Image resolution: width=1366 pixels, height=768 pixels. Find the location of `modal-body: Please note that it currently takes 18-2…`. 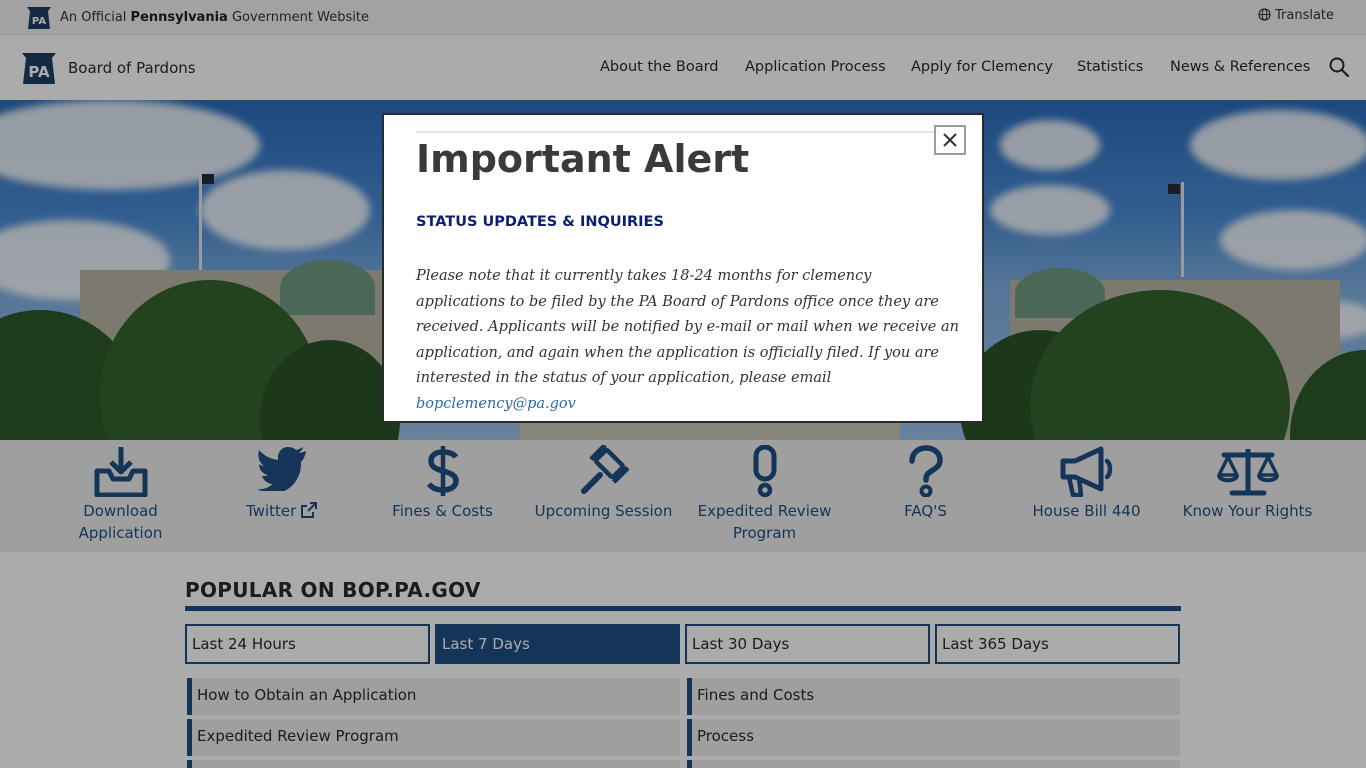

modal-body: Please note that it currently takes 18-2… is located at coordinates (688, 341).